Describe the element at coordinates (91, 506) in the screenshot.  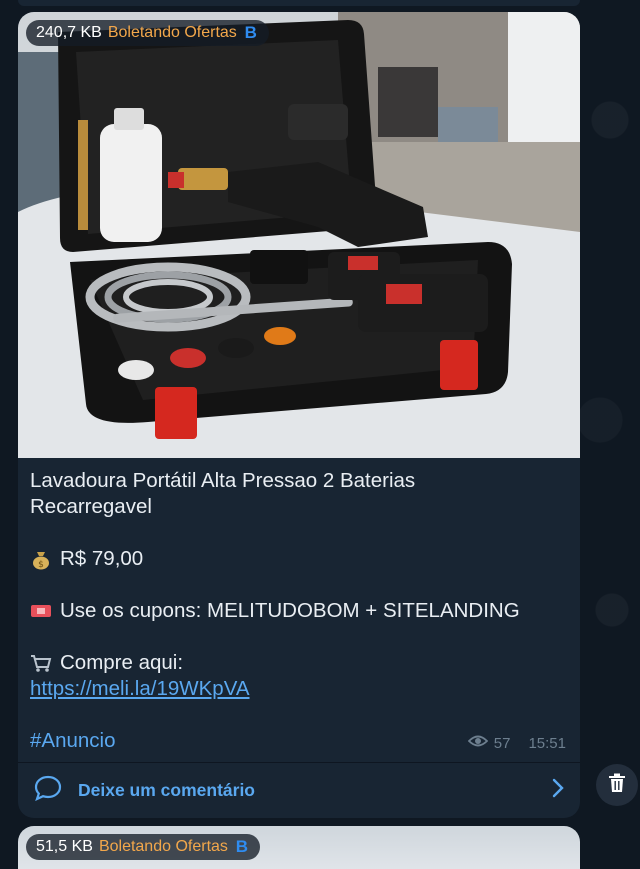
I see `product-title-line-2: Recarregavel` at that location.